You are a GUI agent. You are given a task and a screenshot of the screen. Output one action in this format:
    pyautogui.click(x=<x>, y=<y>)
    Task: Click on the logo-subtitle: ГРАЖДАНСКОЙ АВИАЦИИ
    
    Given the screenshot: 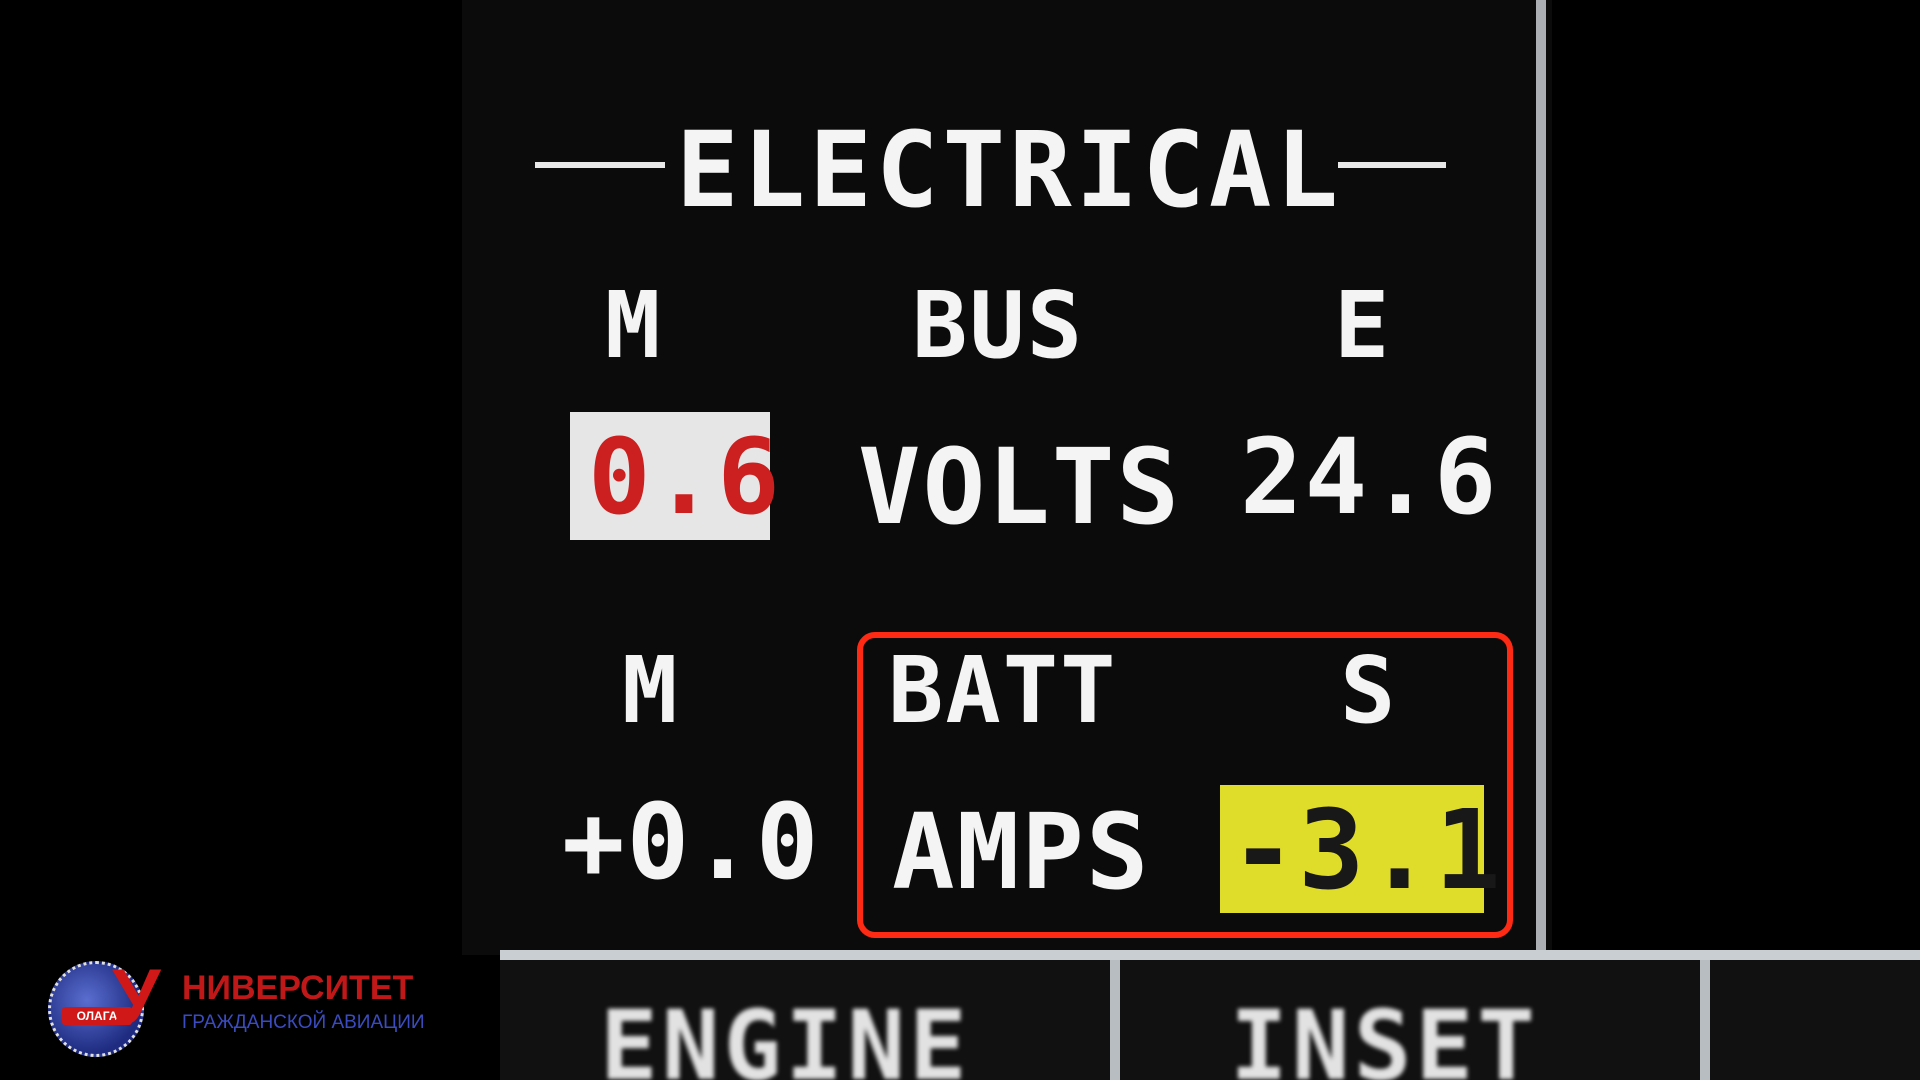 What is the action you would take?
    pyautogui.click(x=303, y=1022)
    